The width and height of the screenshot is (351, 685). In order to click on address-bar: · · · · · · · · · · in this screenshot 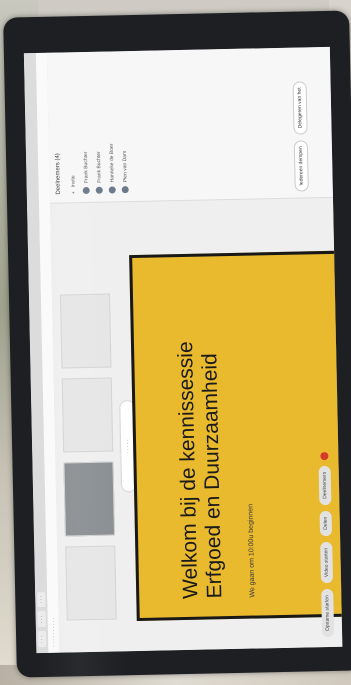, I will do `click(53, 632)`.